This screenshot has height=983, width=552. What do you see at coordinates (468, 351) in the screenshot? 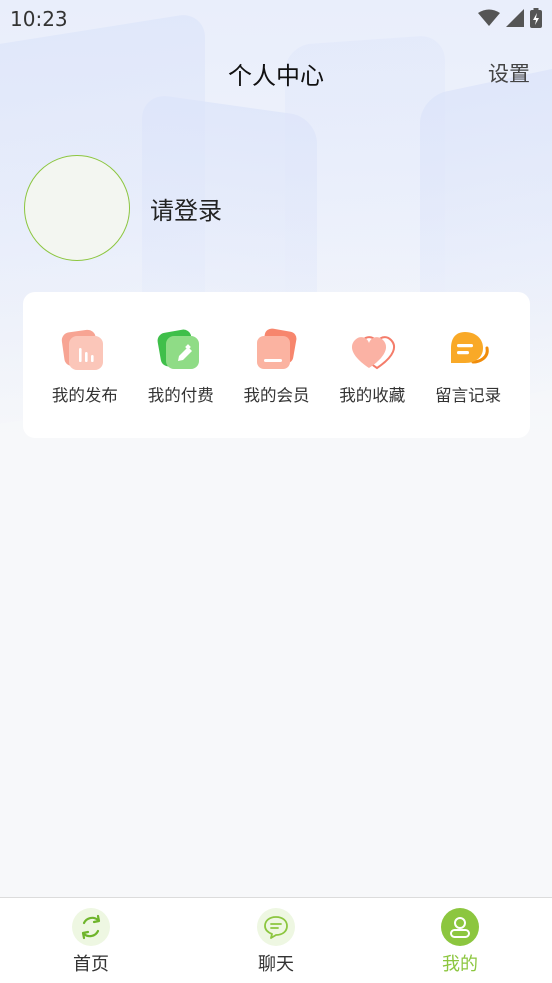
I see `chat-bubble-icon` at bounding box center [468, 351].